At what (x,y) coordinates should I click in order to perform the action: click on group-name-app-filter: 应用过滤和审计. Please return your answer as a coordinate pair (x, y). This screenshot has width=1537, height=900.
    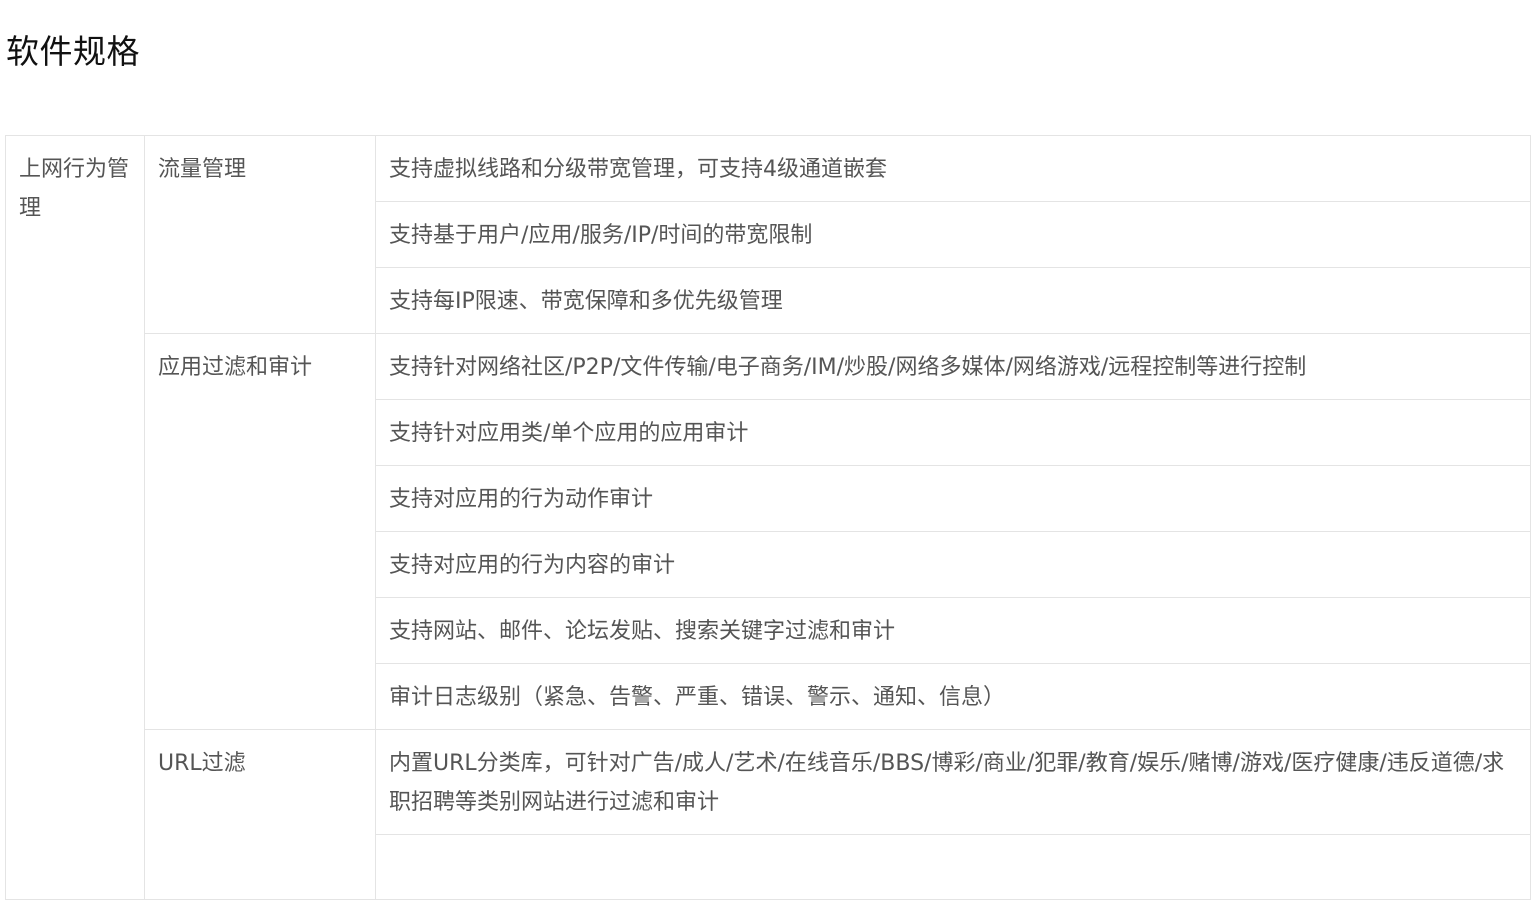
    Looking at the image, I should click on (260, 531).